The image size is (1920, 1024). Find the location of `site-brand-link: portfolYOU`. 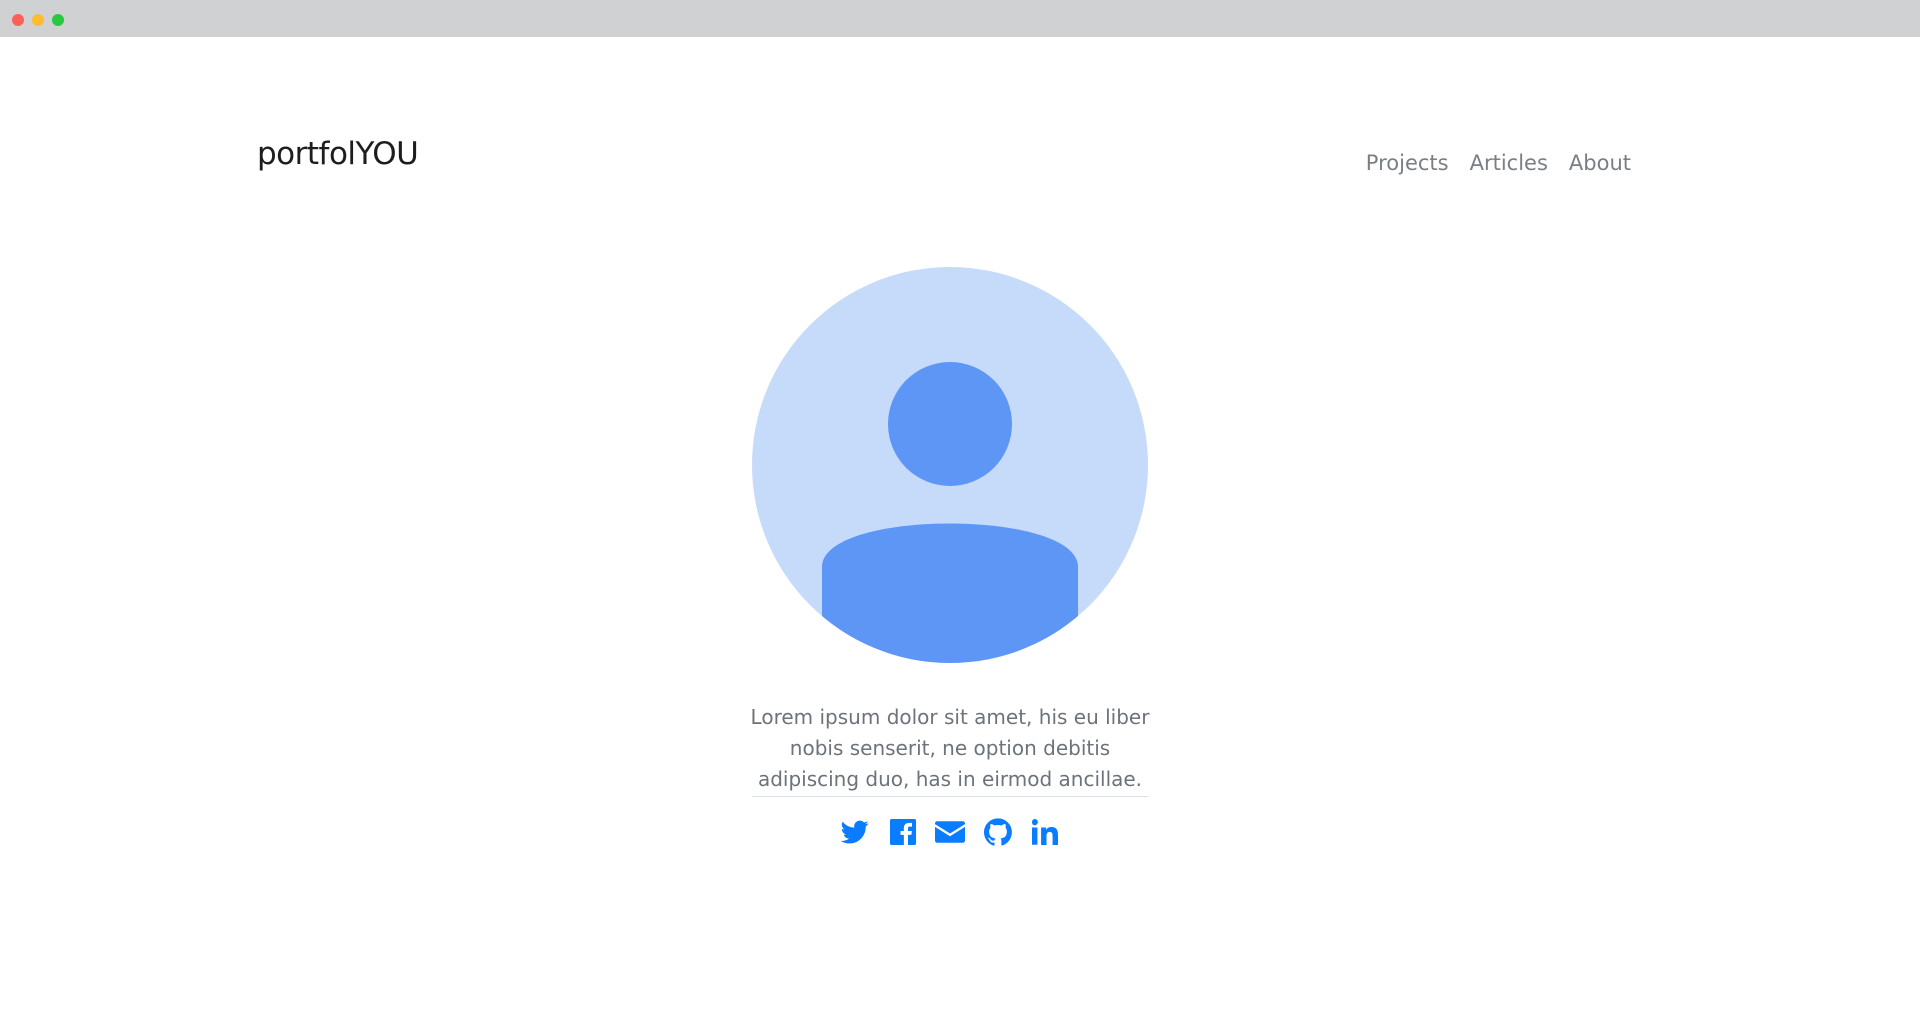

site-brand-link: portfolYOU is located at coordinates (338, 154).